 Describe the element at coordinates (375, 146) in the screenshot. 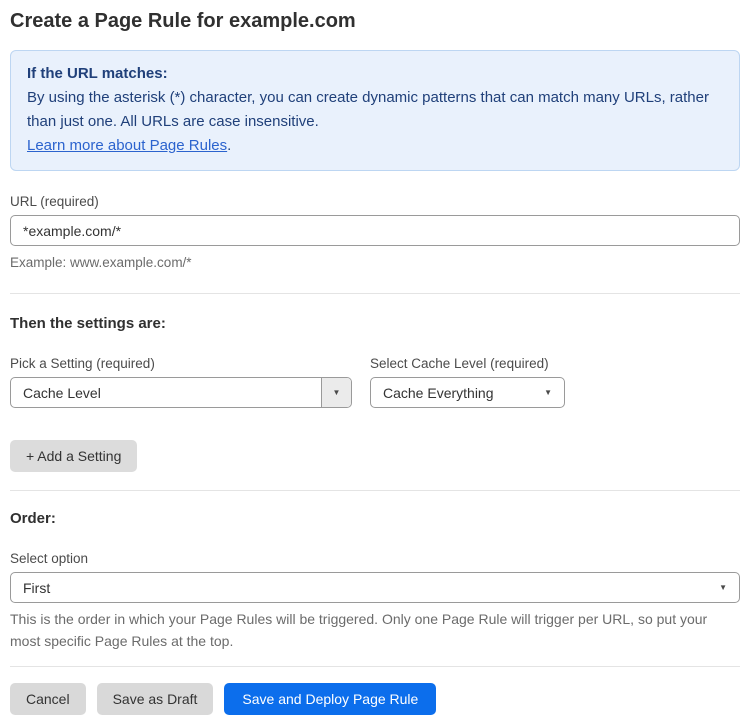

I see `info-link-line: Learn more about Page Rules.` at that location.